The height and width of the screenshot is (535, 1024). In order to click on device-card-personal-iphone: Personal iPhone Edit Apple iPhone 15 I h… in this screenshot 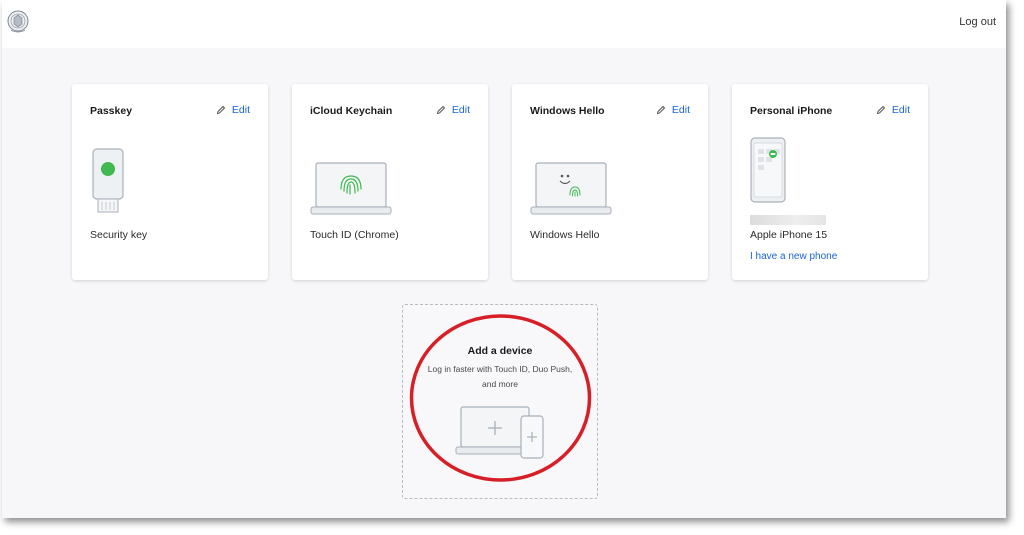, I will do `click(830, 182)`.